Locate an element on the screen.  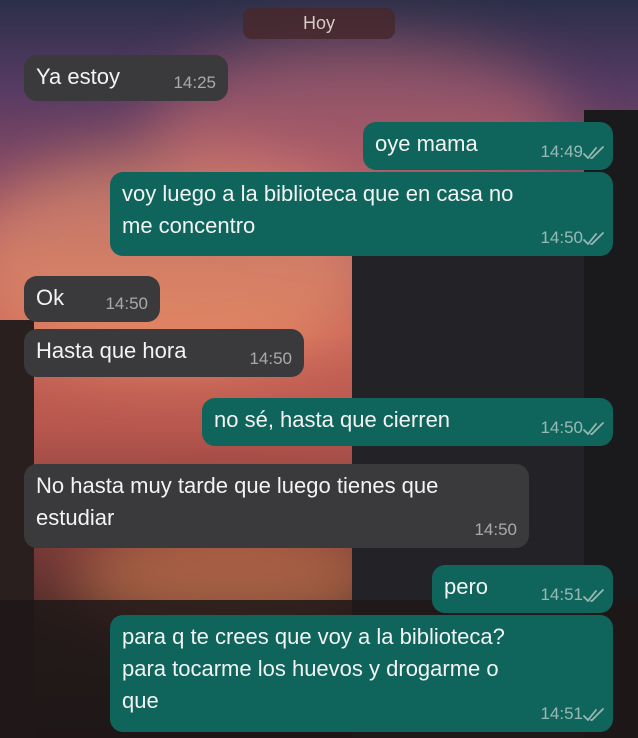
message-text: Hasta que hora is located at coordinates (111, 350).